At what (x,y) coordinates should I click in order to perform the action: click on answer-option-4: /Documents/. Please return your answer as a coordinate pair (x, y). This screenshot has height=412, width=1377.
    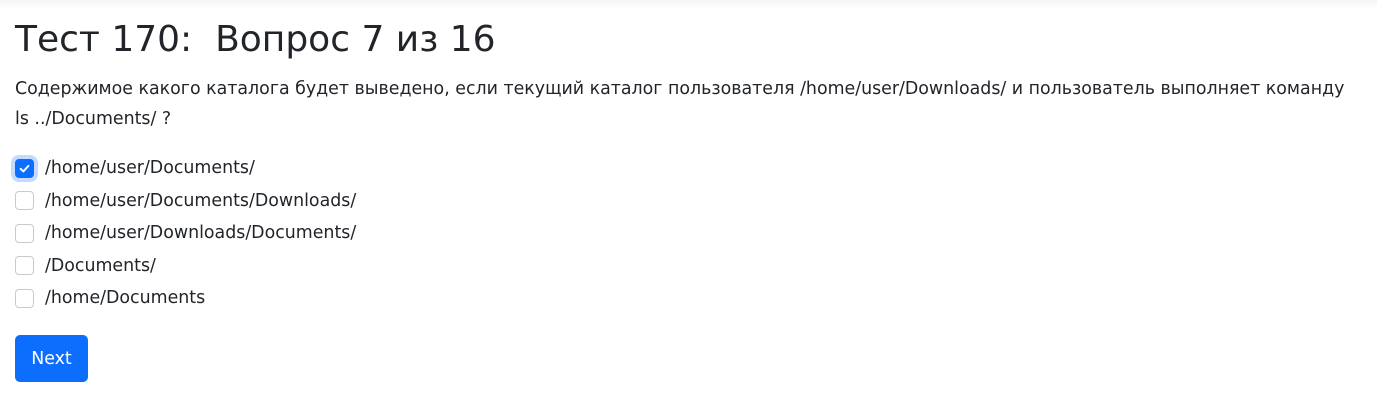
    Looking at the image, I should click on (185, 266).